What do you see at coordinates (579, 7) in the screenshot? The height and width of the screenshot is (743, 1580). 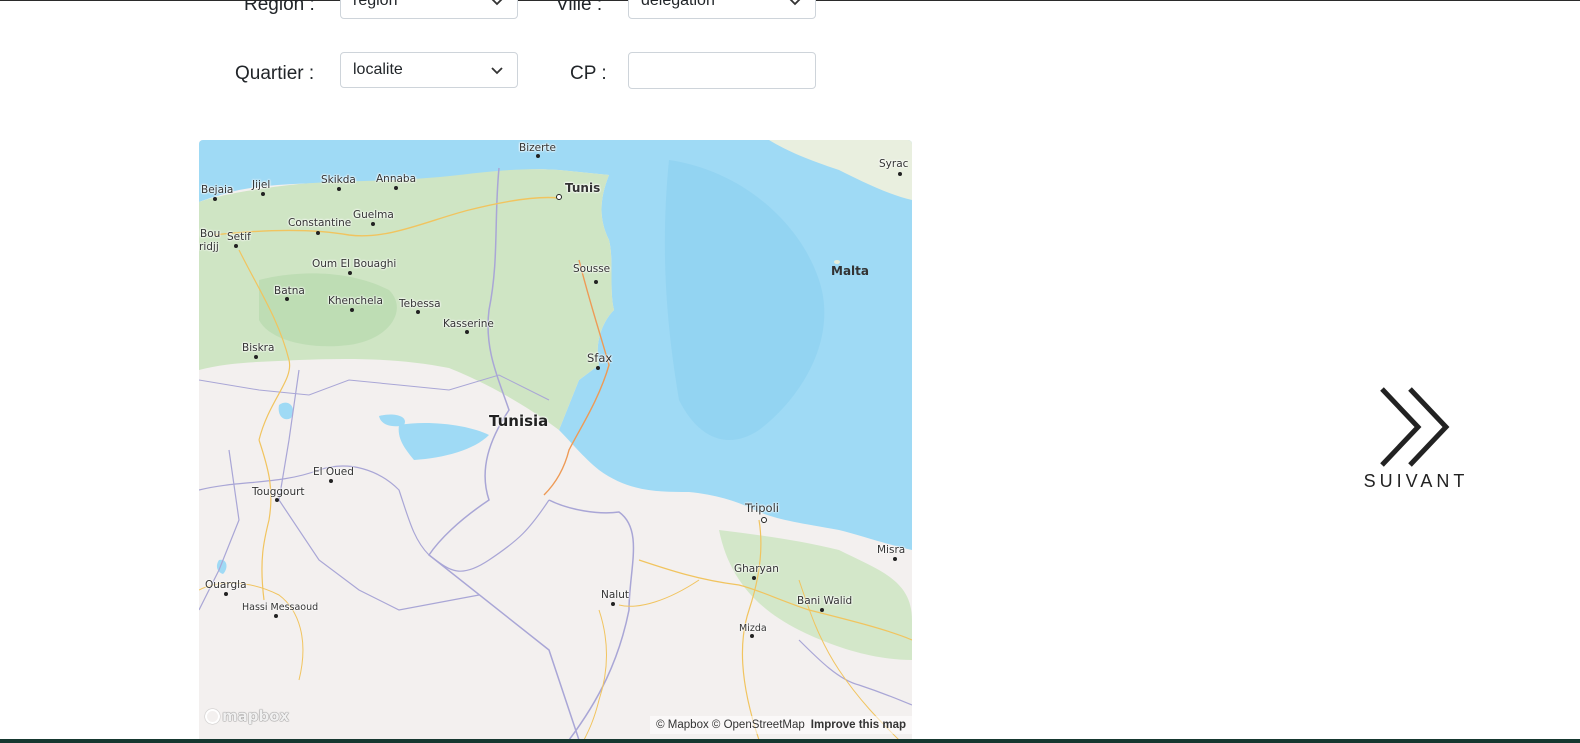 I see `ville-label: Ville :` at bounding box center [579, 7].